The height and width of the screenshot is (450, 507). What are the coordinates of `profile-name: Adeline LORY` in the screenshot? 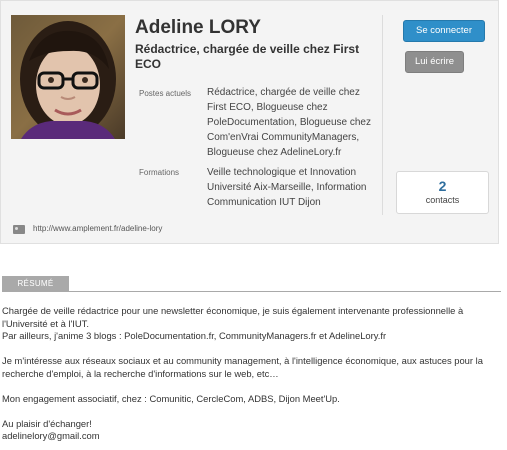 It's located at (198, 27).